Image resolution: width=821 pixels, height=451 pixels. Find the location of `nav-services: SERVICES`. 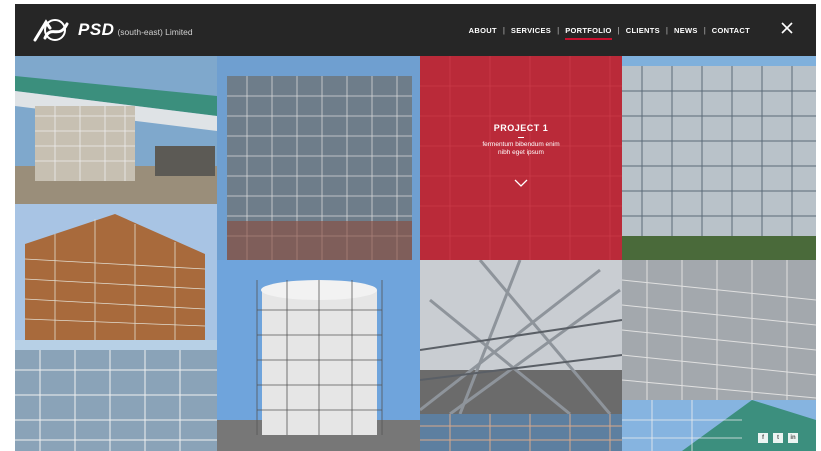

nav-services: SERVICES is located at coordinates (531, 30).